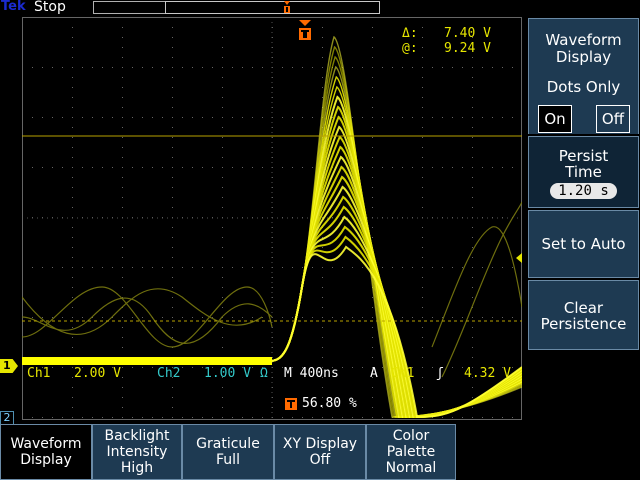  I want to click on color-palette-button: Color Palette Normal, so click(411, 452).